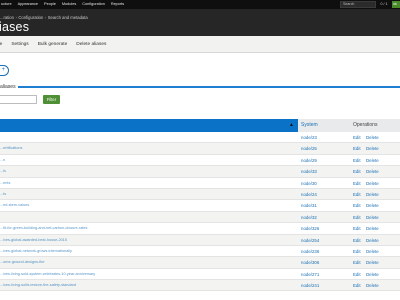 The image size is (400, 300). What do you see at coordinates (15, 27) in the screenshot?
I see `page-title: liases` at bounding box center [15, 27].